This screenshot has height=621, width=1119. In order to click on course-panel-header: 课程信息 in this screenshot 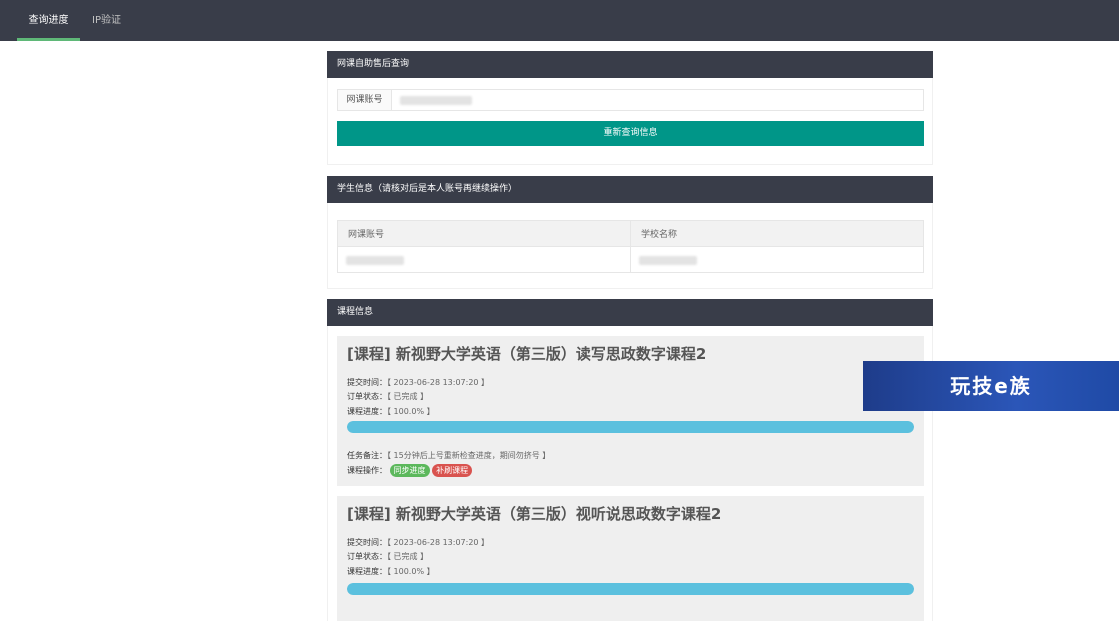, I will do `click(630, 312)`.